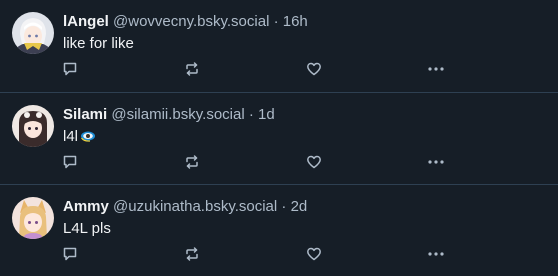 This screenshot has height=276, width=558. What do you see at coordinates (86, 206) in the screenshot?
I see `display-name: Ammy` at bounding box center [86, 206].